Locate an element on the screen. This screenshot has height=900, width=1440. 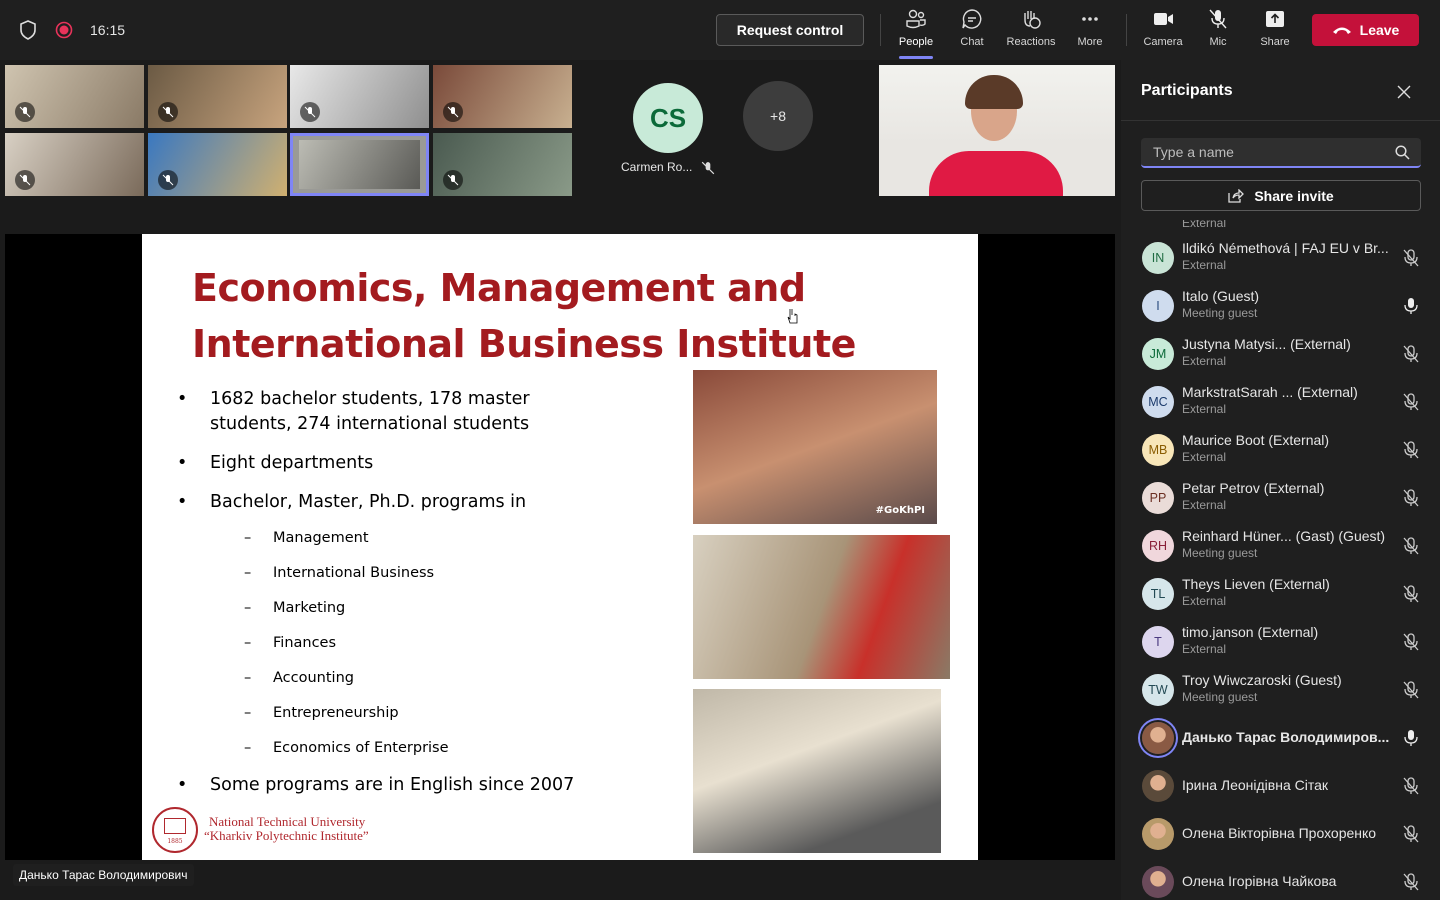
camera-icon is located at coordinates (1163, 19).